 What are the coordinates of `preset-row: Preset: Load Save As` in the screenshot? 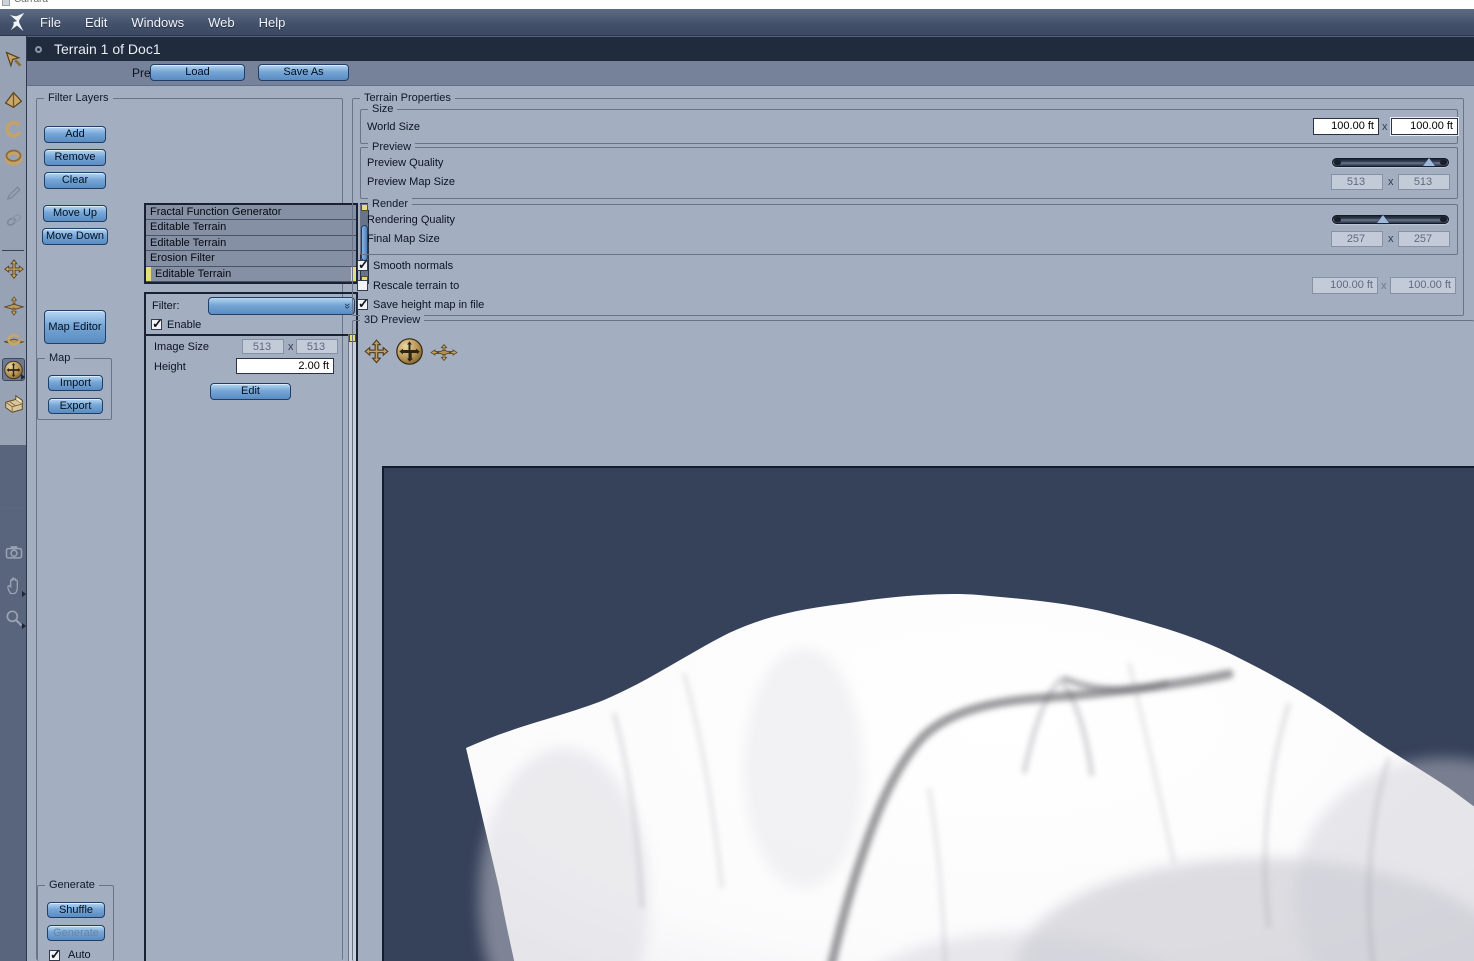 It's located at (750, 73).